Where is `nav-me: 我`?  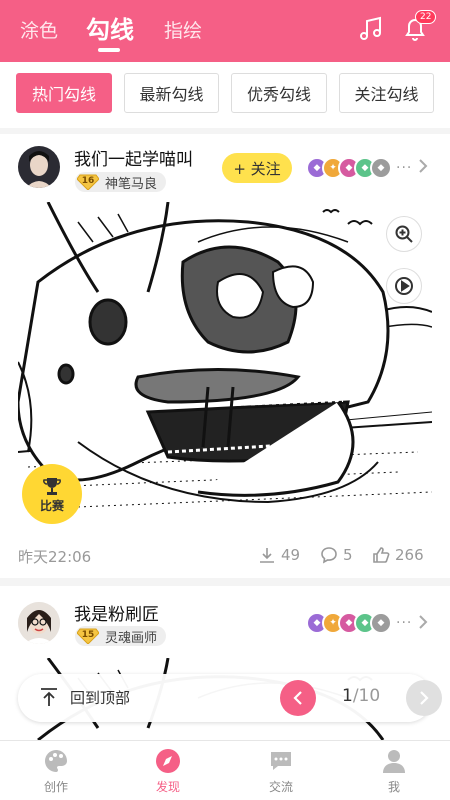
nav-me: 我 is located at coordinates (394, 771).